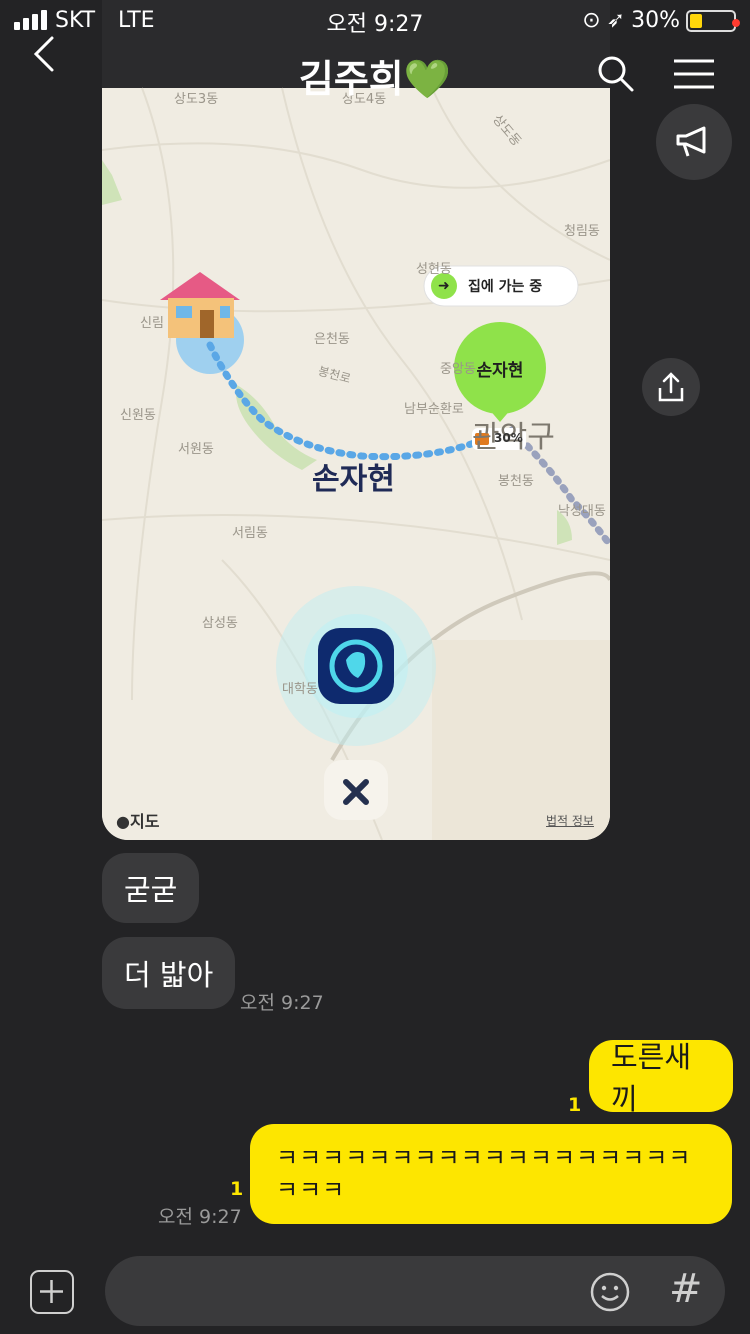  What do you see at coordinates (144, 821) in the screenshot?
I see `attribution-text: 지도` at bounding box center [144, 821].